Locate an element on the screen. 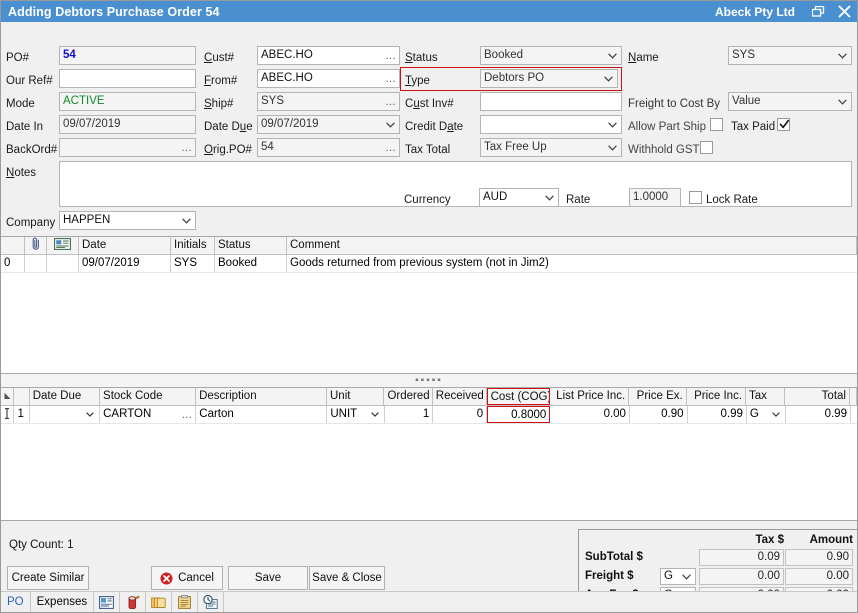  label-orig-po: Orig.PO# is located at coordinates (228, 150).